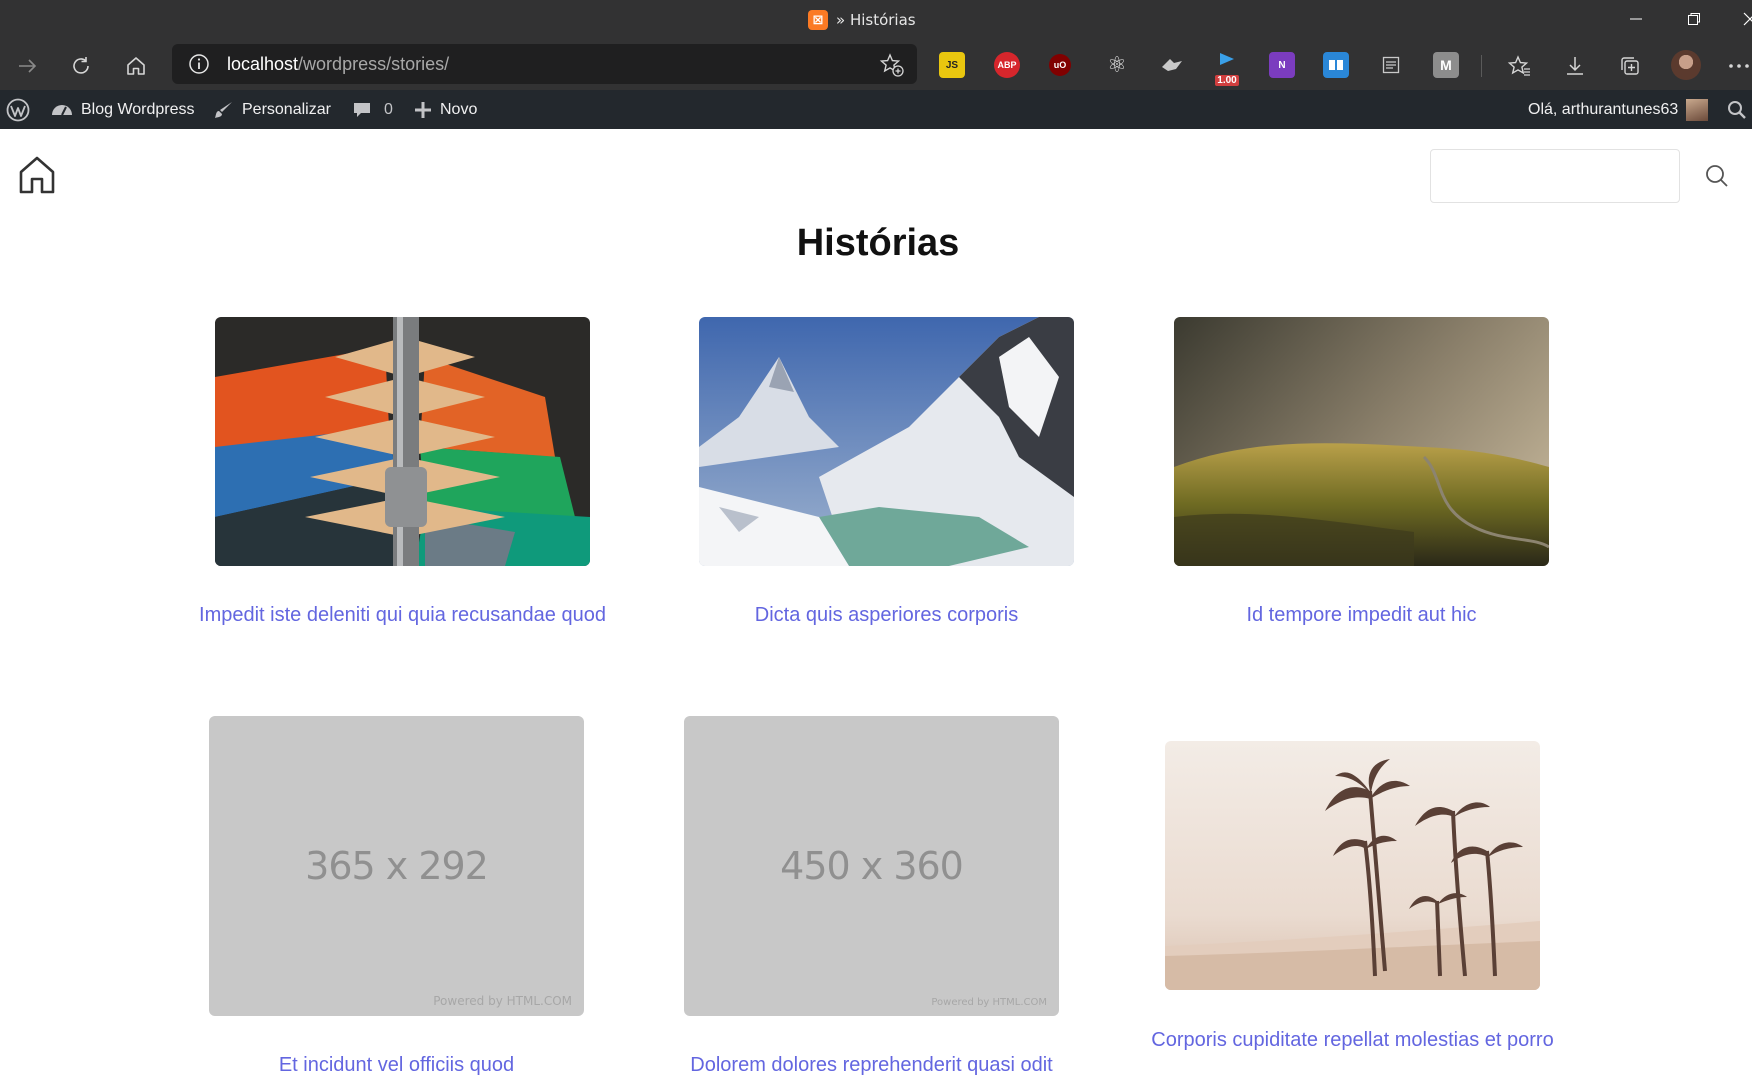  Describe the element at coordinates (1741, 19) in the screenshot. I see `close-button` at that location.